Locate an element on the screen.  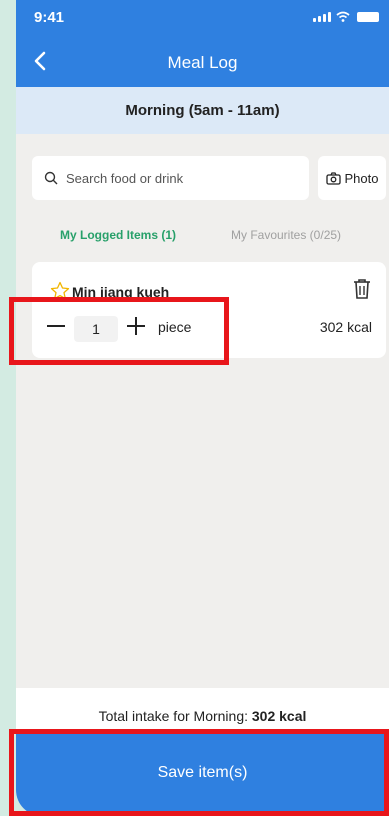
item-tabs: My Logged Items (1) My Favourites (0/25) is located at coordinates (202, 238).